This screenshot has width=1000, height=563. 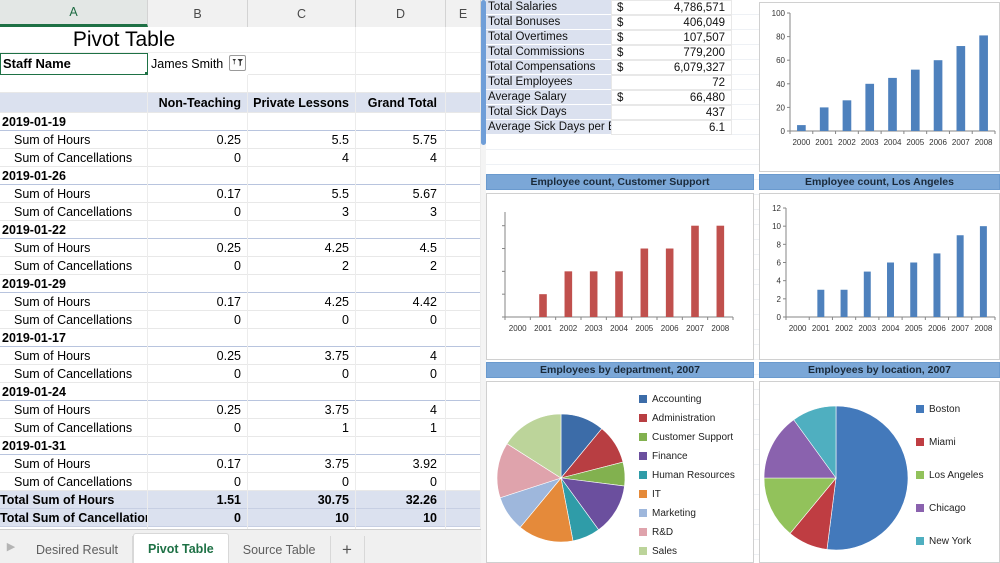 I want to click on filter-dropdown-icon, so click(x=237, y=62).